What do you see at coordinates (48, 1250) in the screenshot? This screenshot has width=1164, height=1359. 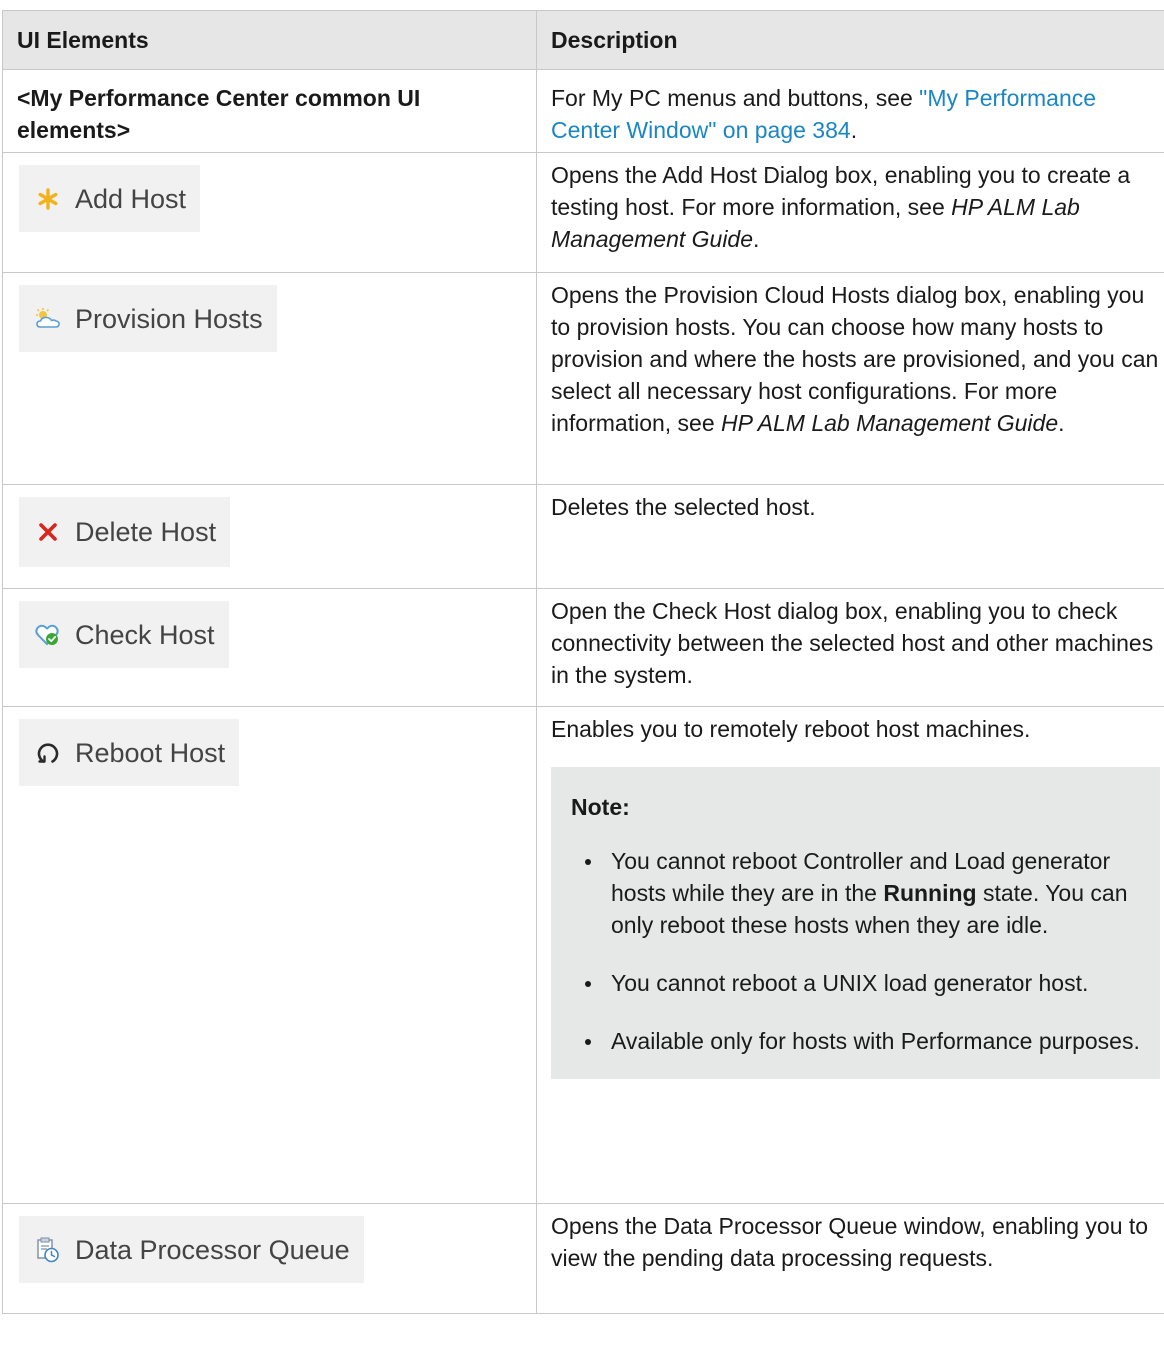 I see `queue-clock-icon` at bounding box center [48, 1250].